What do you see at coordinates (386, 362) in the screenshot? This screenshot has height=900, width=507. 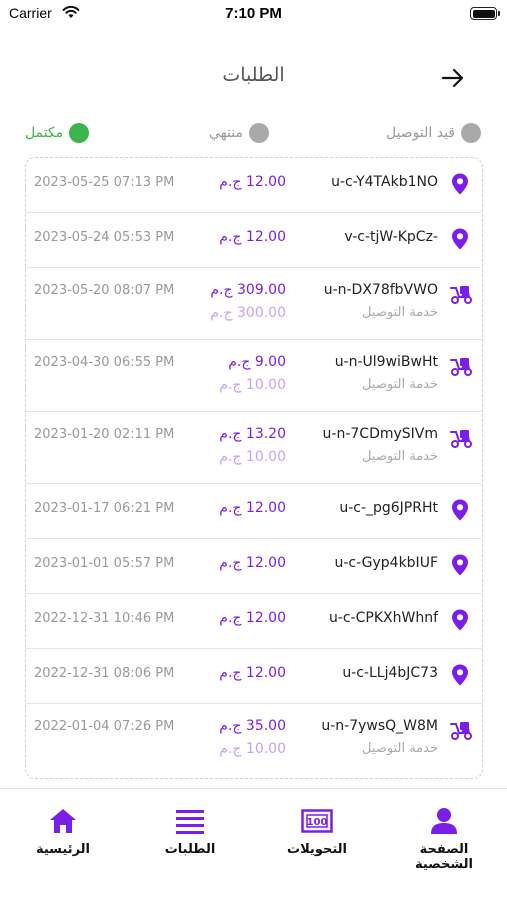 I see `order-code: u-n-Ul9wiBwHt` at bounding box center [386, 362].